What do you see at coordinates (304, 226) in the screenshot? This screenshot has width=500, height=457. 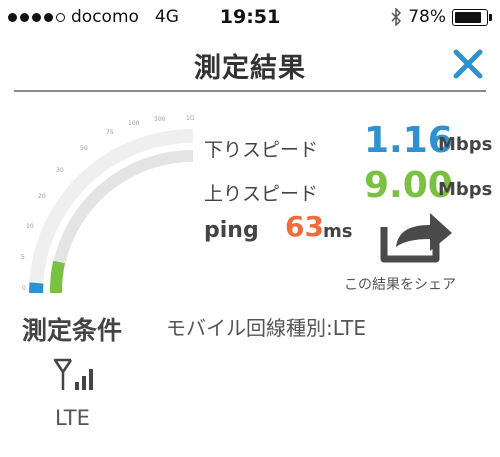 I see `ping-value: 63` at bounding box center [304, 226].